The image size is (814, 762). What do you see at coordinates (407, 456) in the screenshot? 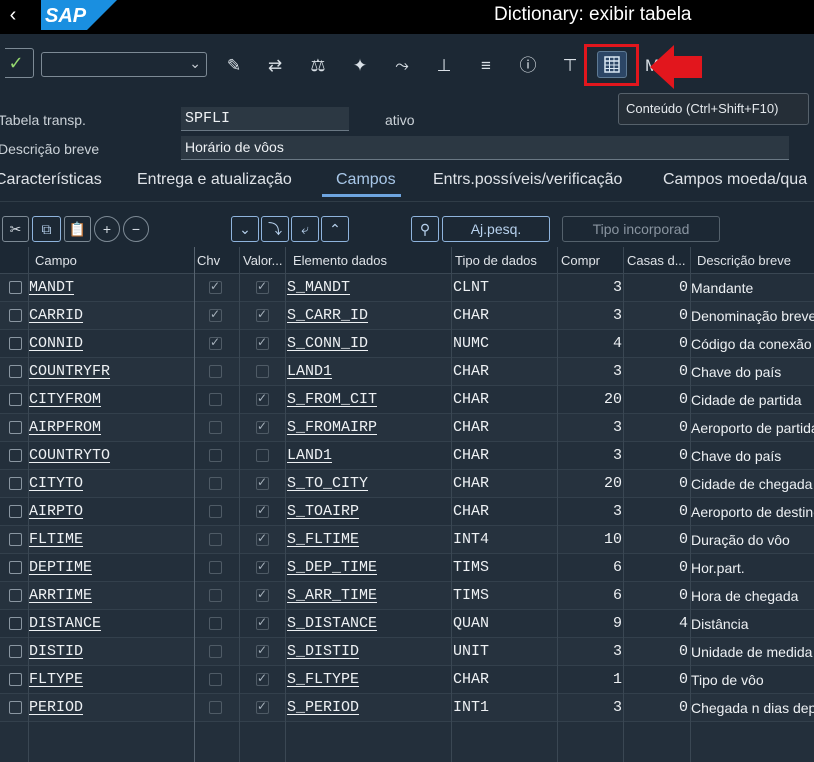
I see `table-row: COUNTRYTO LAND1 CHAR 3 0 Chave do país` at bounding box center [407, 456].